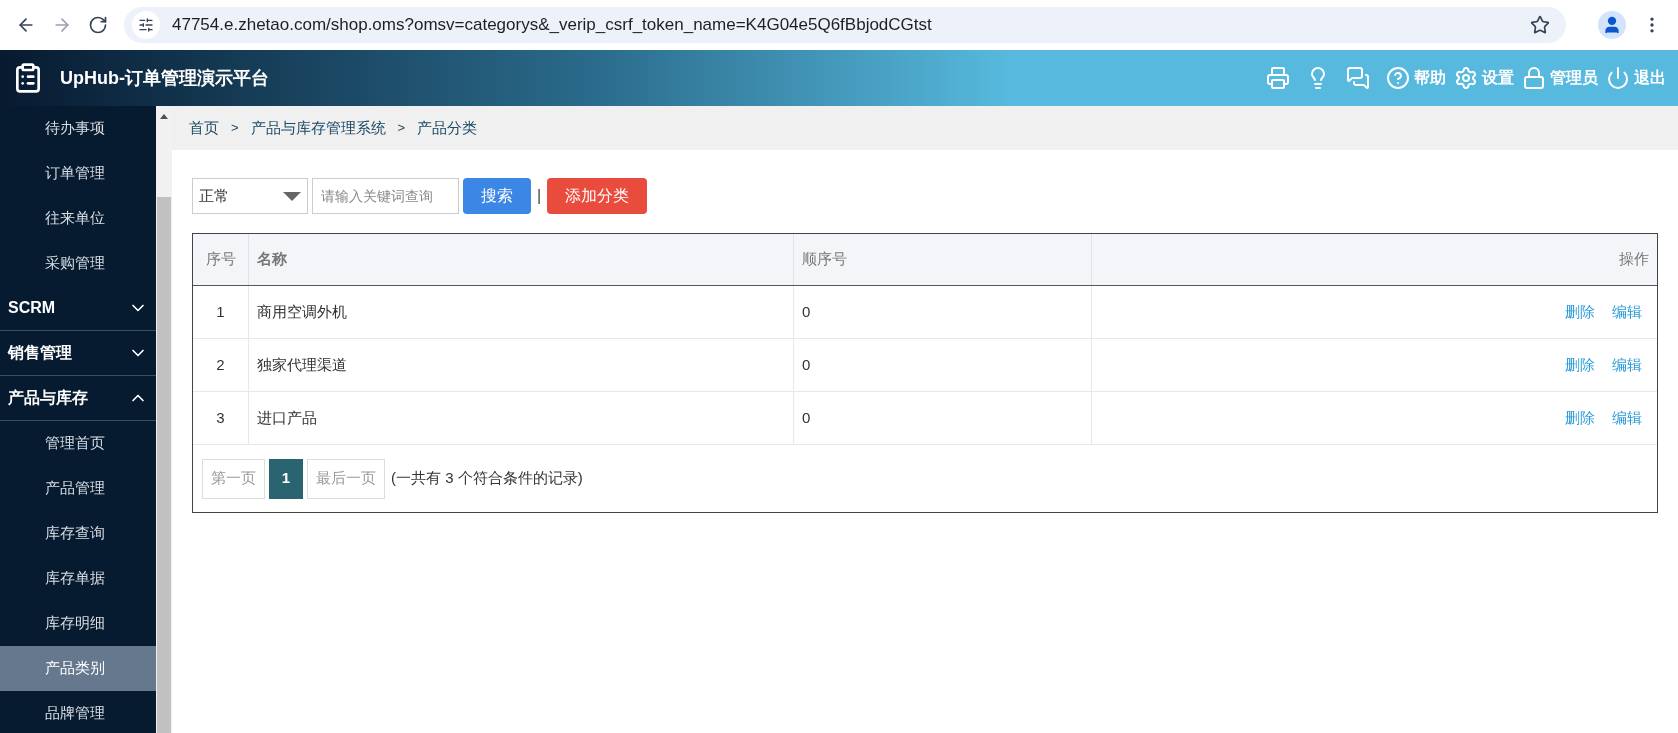 The image size is (1678, 733). I want to click on power-icon, so click(1618, 78).